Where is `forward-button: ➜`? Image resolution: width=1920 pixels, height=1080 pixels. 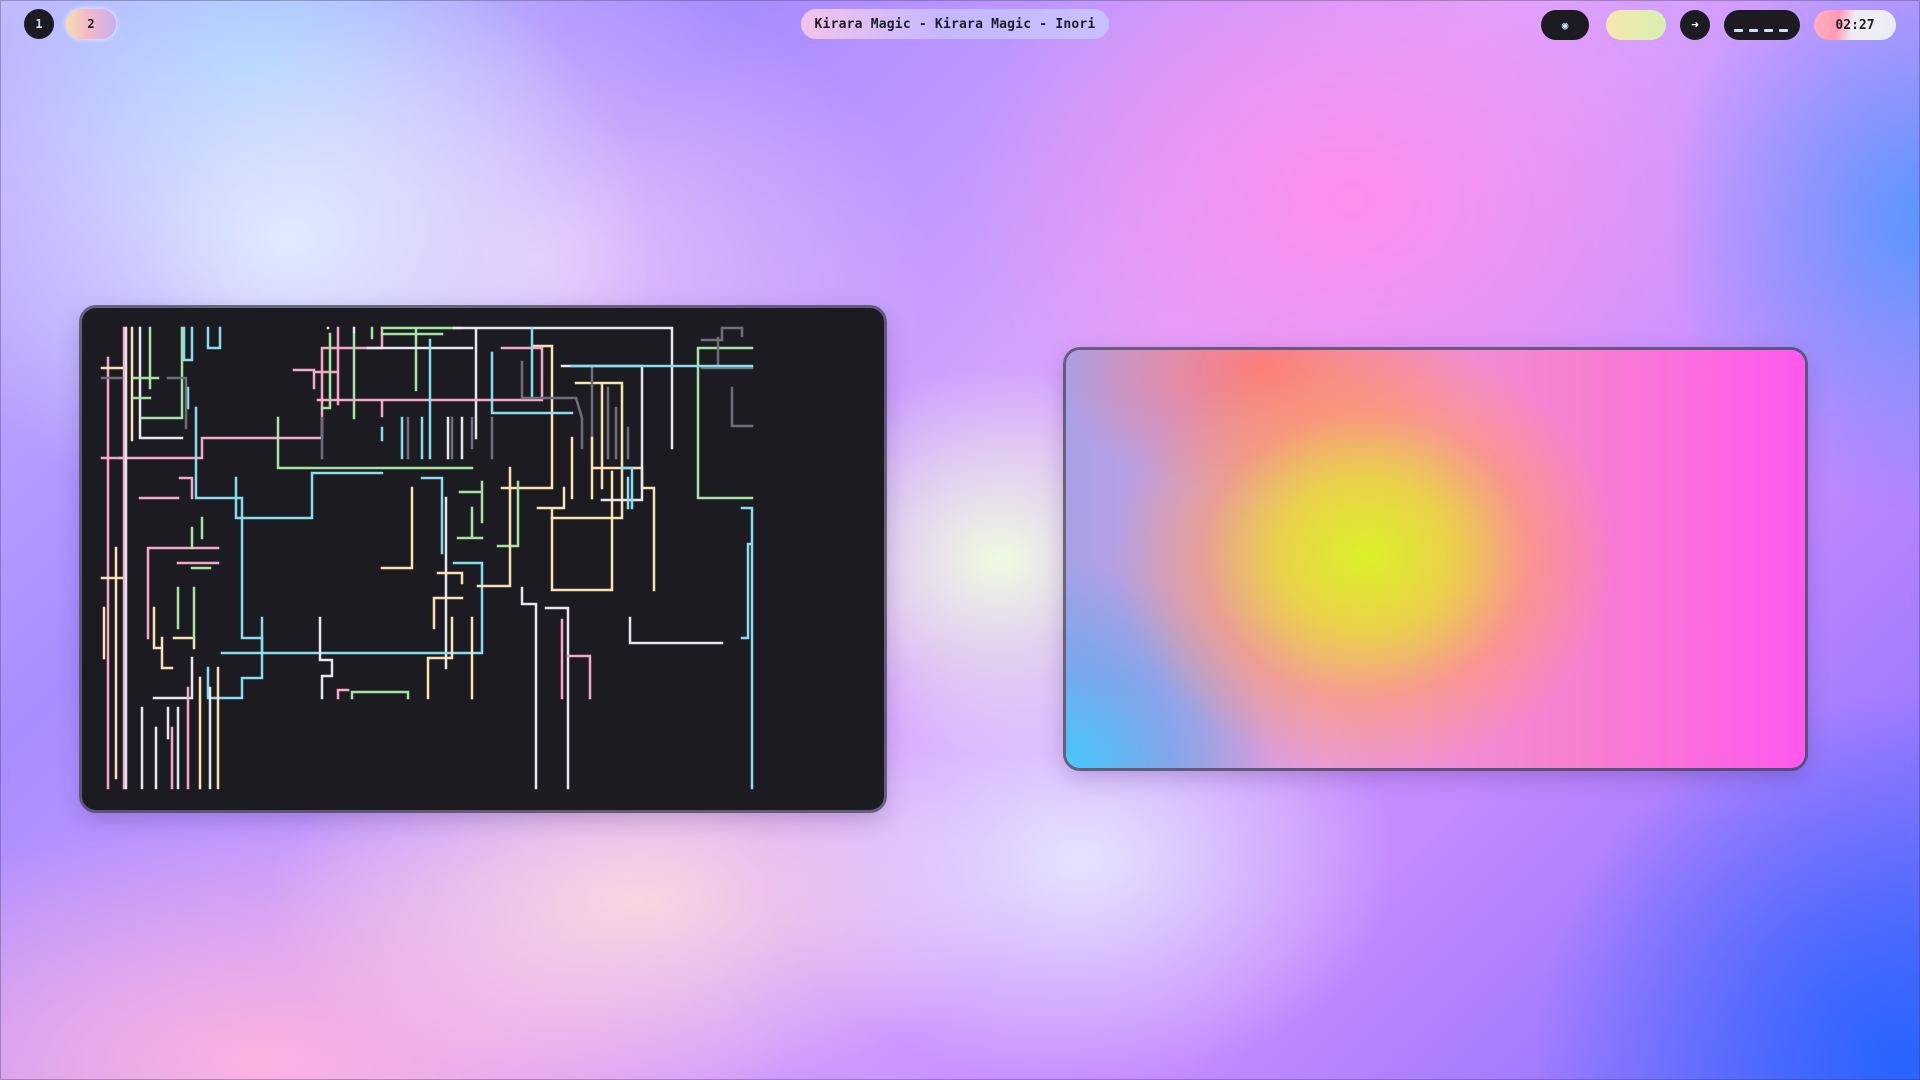 forward-button: ➜ is located at coordinates (1695, 25).